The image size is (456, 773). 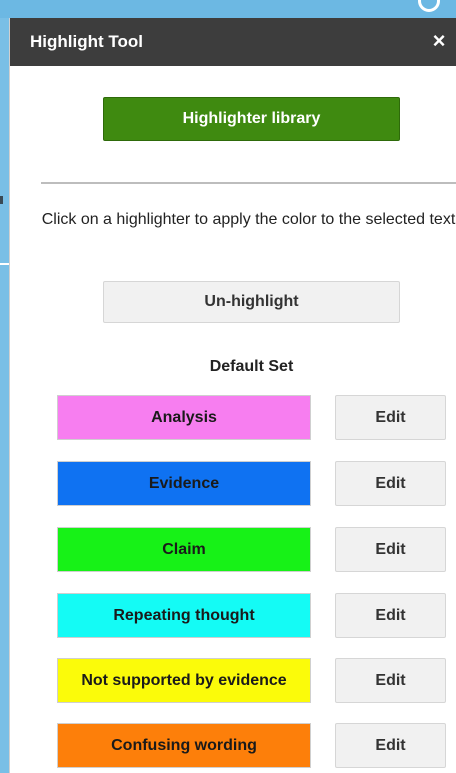 I want to click on highlighter-claim: Claim, so click(x=184, y=549).